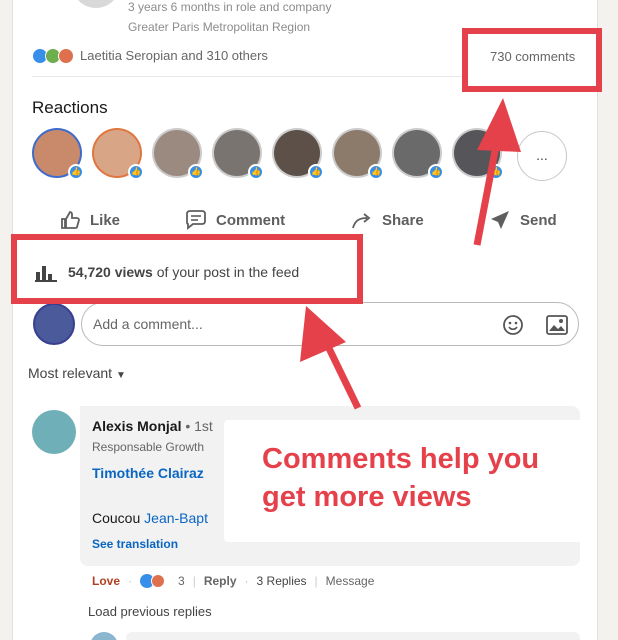 This screenshot has height=640, width=618. What do you see at coordinates (135, 544) in the screenshot?
I see `see-translation-link: See translation` at bounding box center [135, 544].